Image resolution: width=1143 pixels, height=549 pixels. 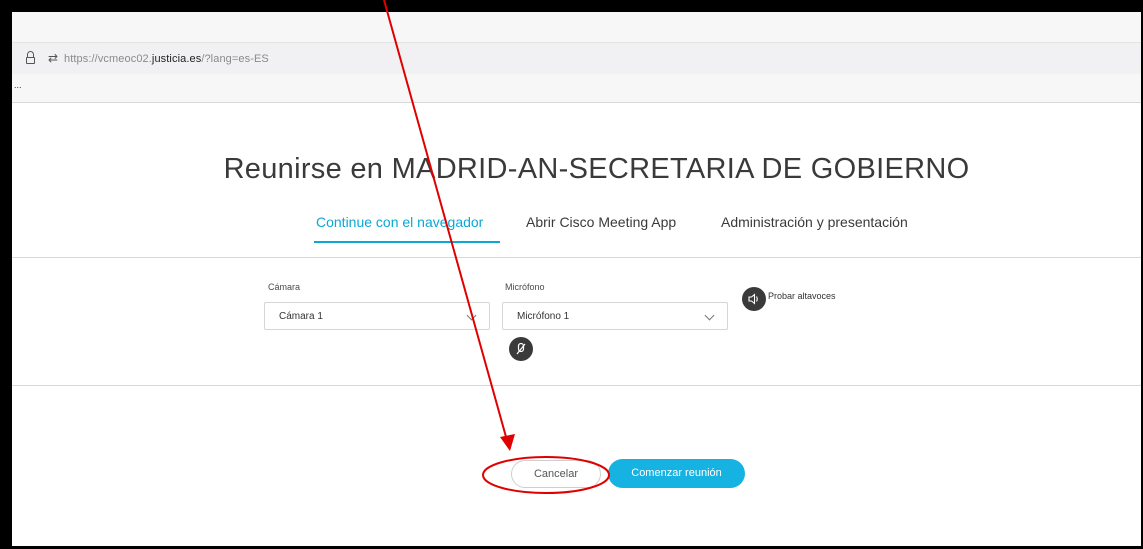 I want to click on url-suffix: /?lang=es-ES, so click(x=235, y=59).